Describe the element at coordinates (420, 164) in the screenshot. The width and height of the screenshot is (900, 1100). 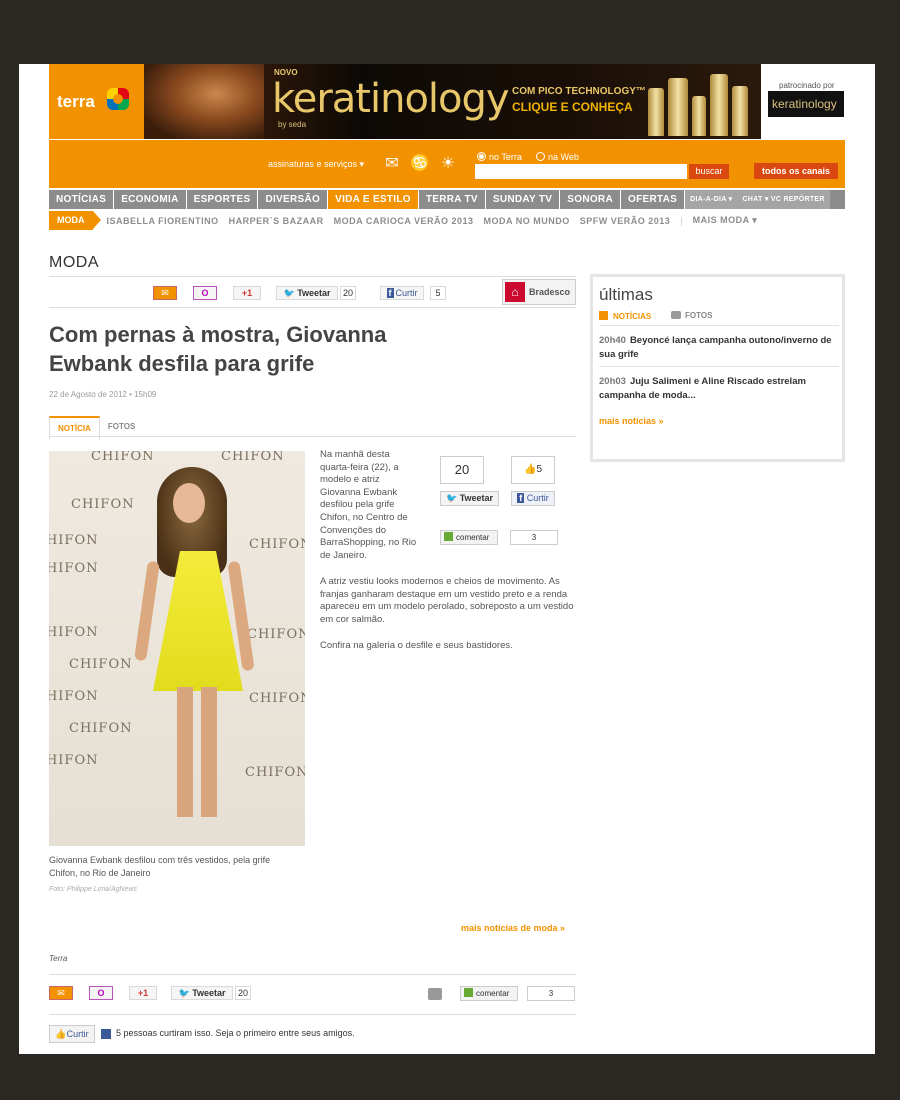
I see `horoscope-icon: ♋` at that location.